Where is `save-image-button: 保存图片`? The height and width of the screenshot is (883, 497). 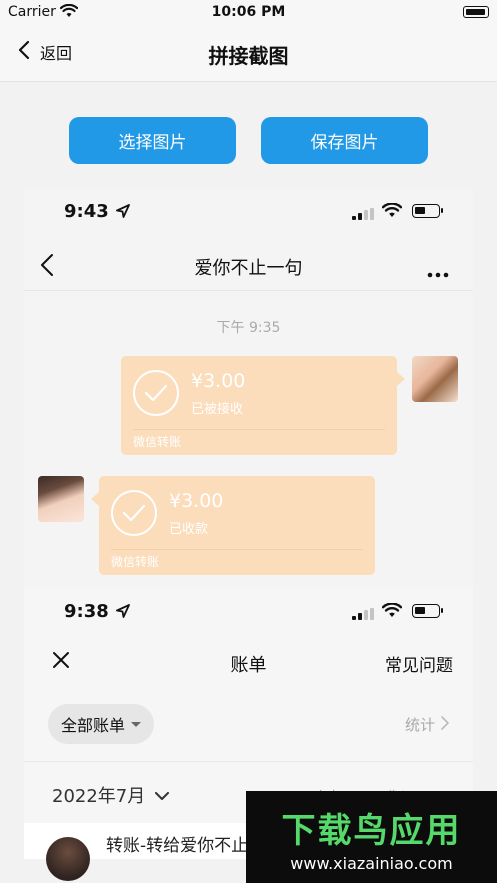
save-image-button: 保存图片 is located at coordinates (344, 140).